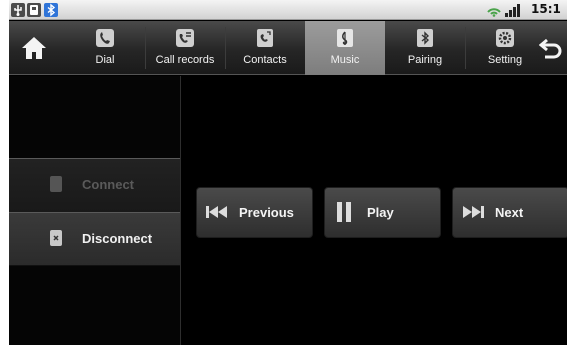  I want to click on play-button: Play, so click(382, 212).